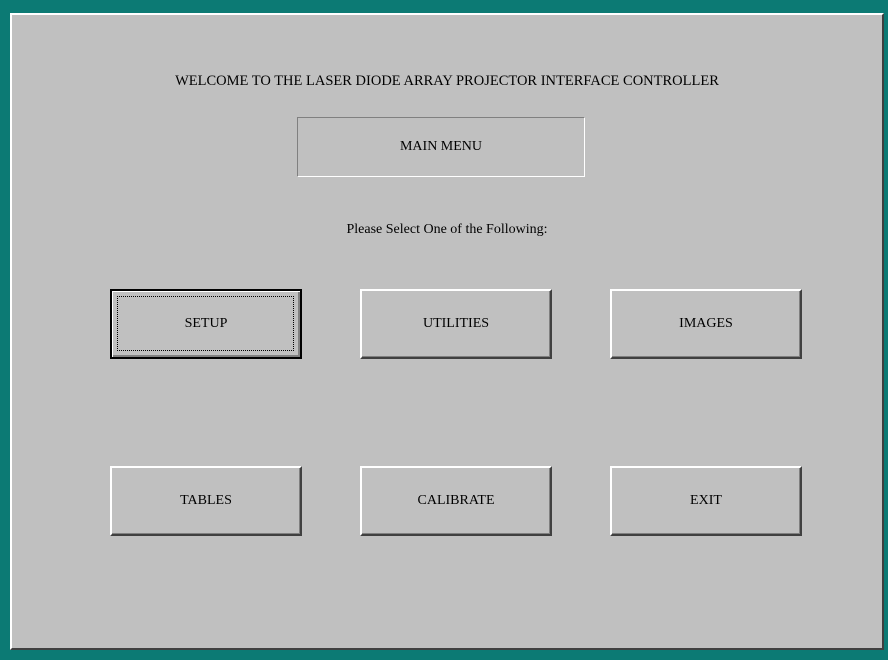 Image resolution: width=888 pixels, height=660 pixels. I want to click on utilities-button-label: UTILITIES, so click(456, 323).